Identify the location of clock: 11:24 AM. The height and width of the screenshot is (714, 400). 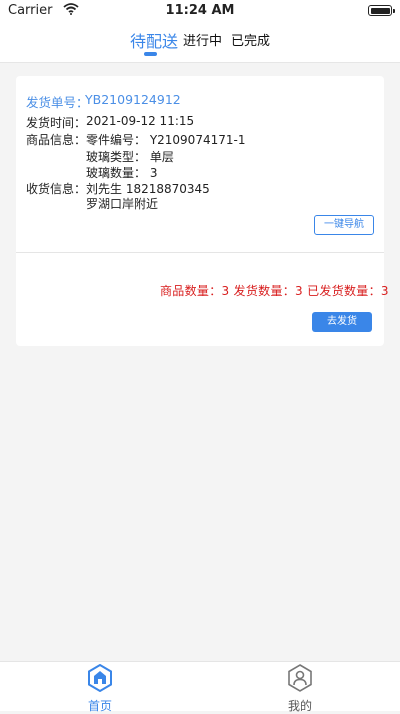
(200, 10).